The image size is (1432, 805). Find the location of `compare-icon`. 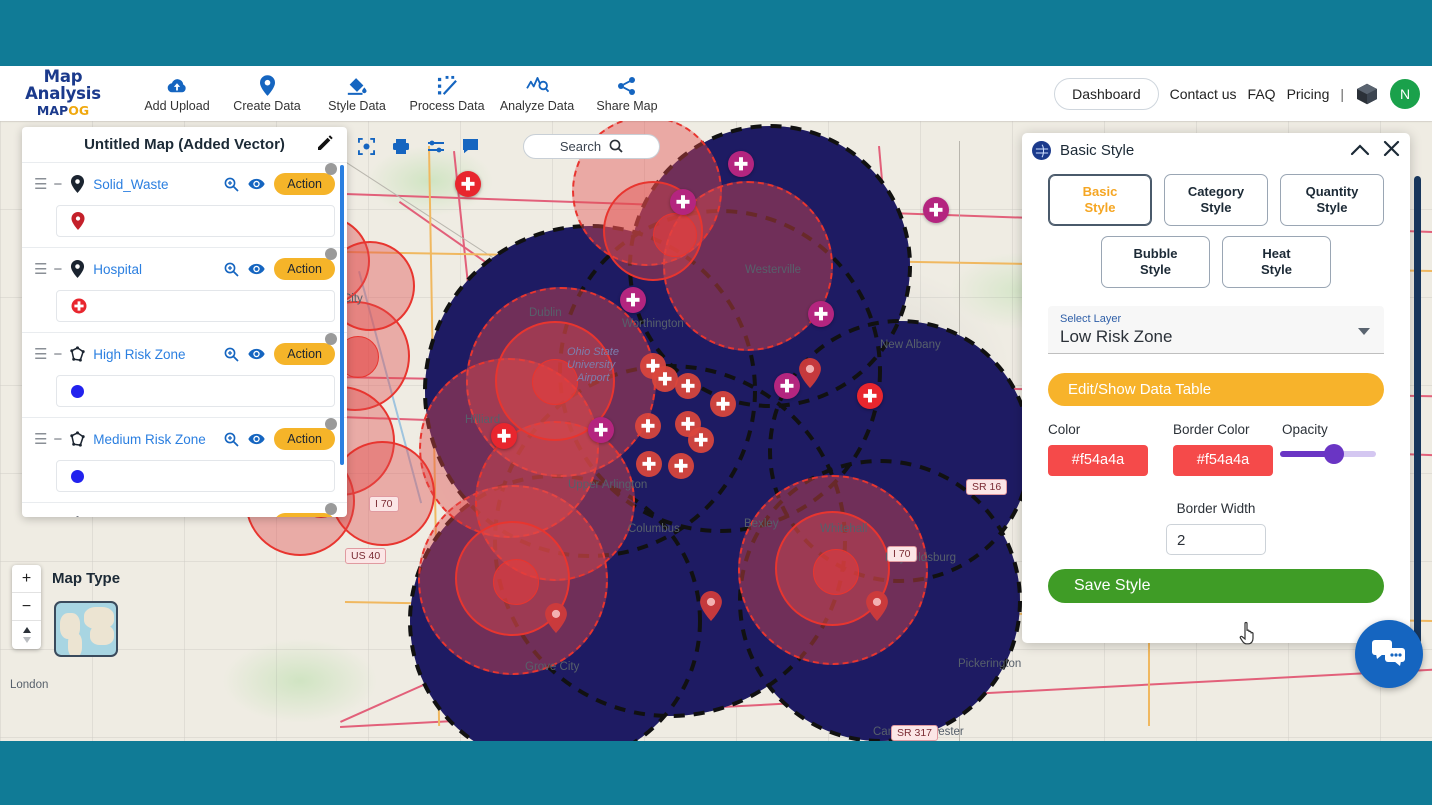

compare-icon is located at coordinates (436, 146).